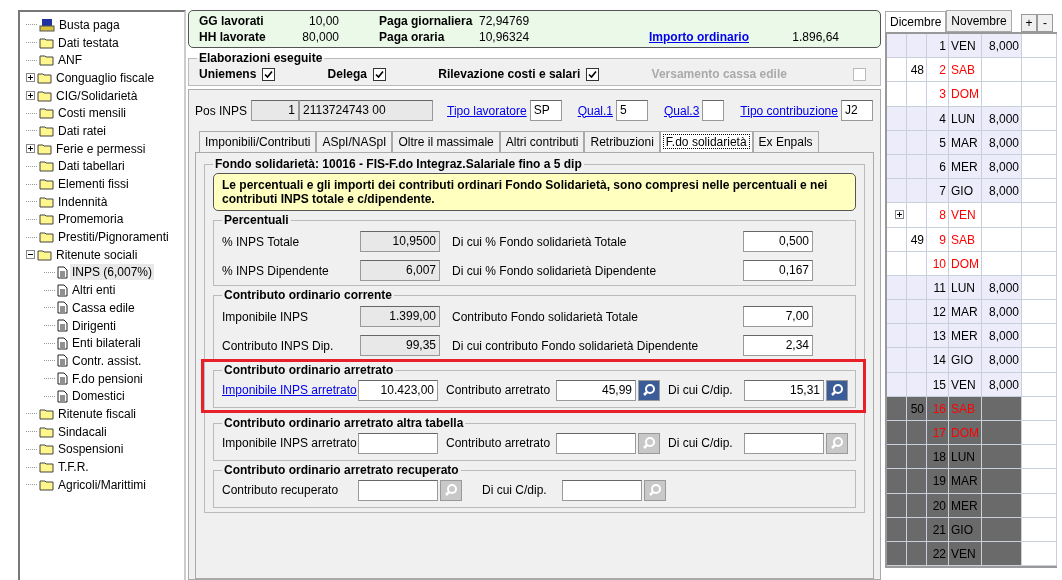  I want to click on tree-item: Dati tabellari, so click(91, 166).